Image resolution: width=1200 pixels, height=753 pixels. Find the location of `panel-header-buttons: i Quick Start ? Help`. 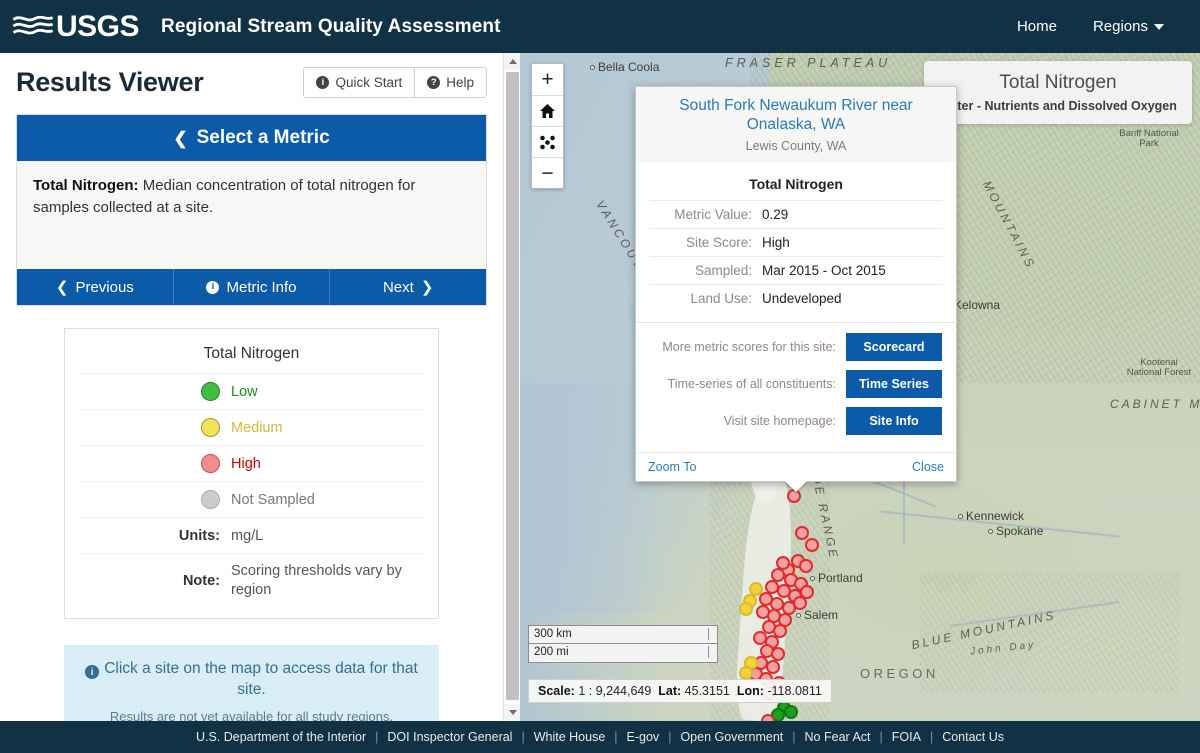

panel-header-buttons: i Quick Start ? Help is located at coordinates (395, 82).